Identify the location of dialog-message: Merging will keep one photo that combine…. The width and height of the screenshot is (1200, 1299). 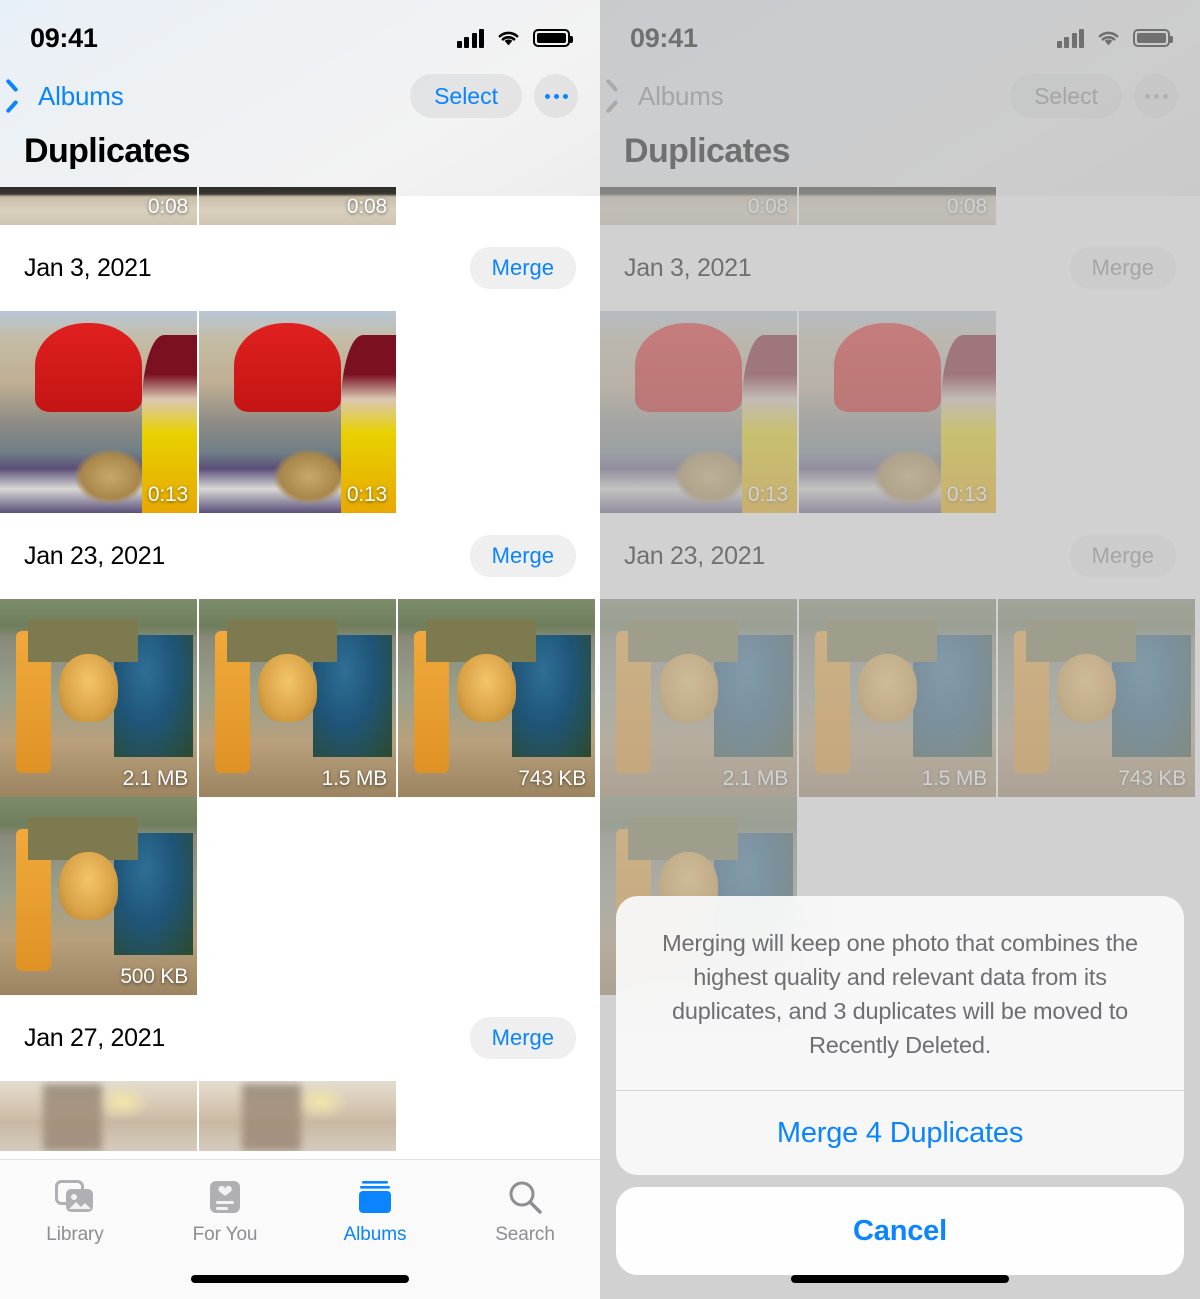
(900, 994).